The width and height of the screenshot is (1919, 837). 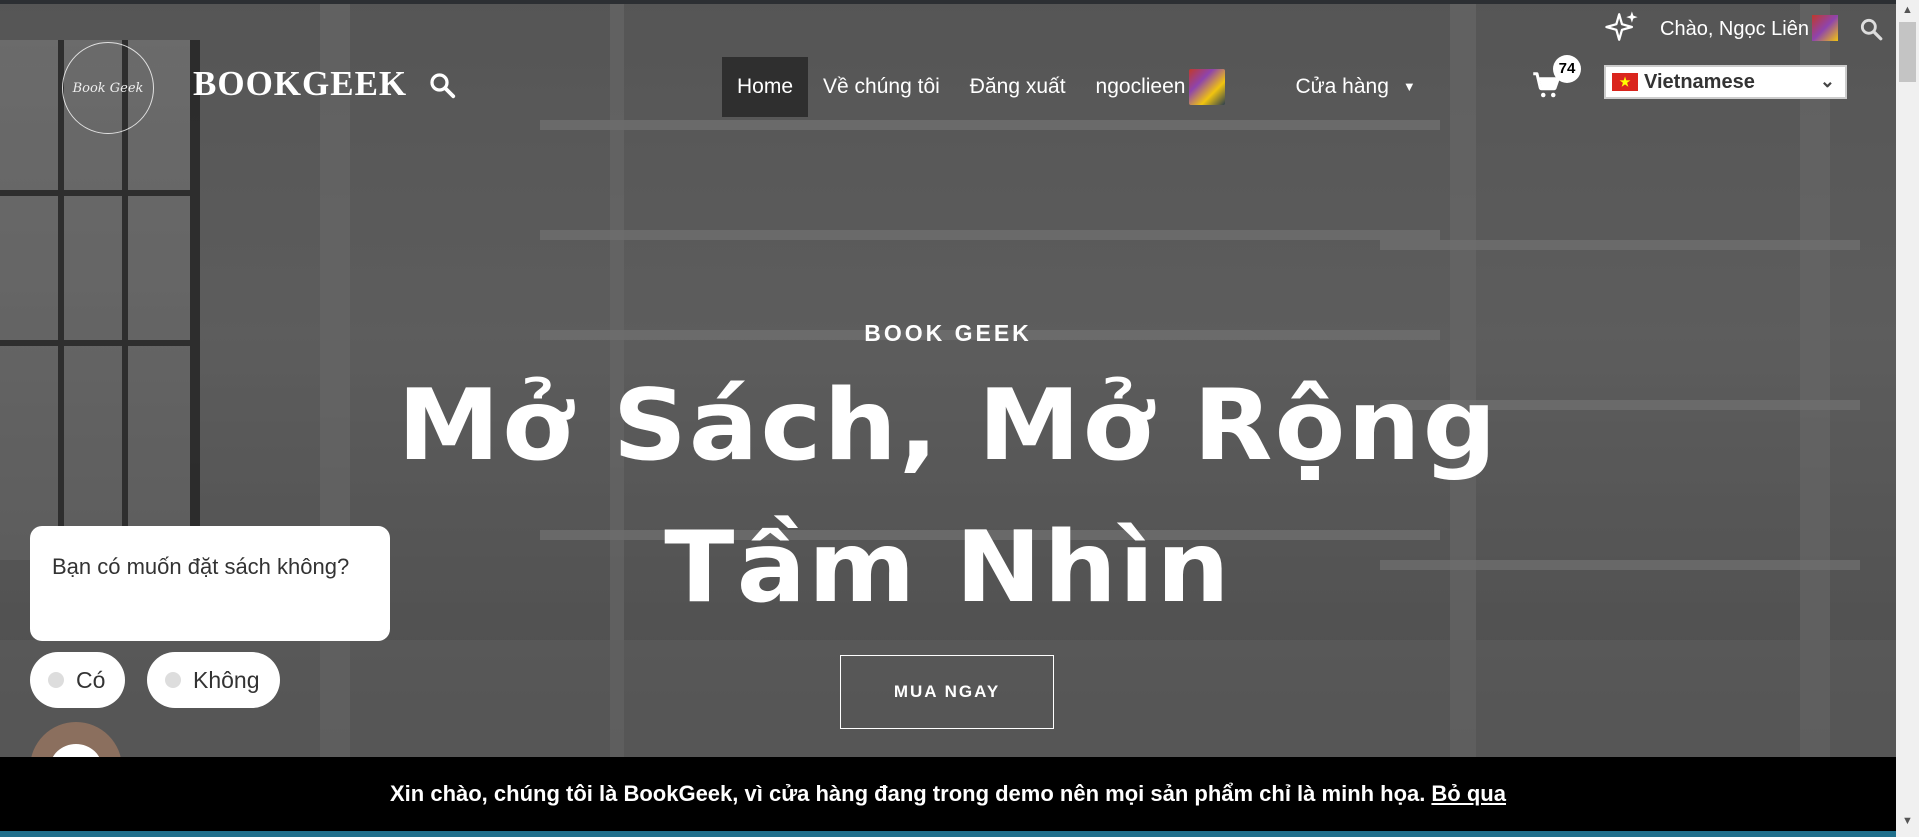 I want to click on cart-count-badge: 74, so click(x=1567, y=69).